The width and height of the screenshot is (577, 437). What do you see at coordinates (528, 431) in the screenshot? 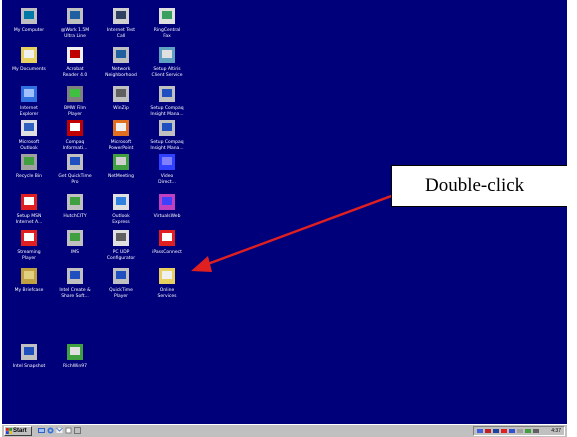
I see `modem-tray-icon` at bounding box center [528, 431].